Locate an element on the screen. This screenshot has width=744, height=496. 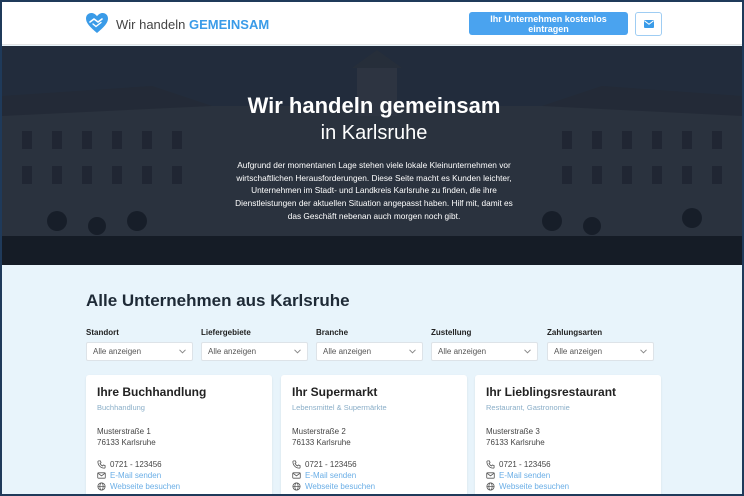
filter-zahlungsarten: Zahlungsarten Alle anzeigen is located at coordinates (600, 344).